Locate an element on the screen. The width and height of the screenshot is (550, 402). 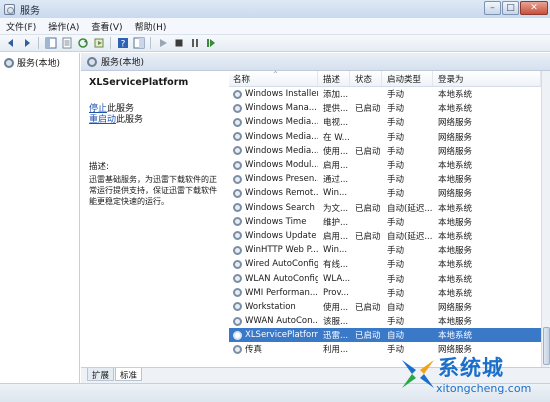
menu-view: 查看(V) is located at coordinates (106, 26).